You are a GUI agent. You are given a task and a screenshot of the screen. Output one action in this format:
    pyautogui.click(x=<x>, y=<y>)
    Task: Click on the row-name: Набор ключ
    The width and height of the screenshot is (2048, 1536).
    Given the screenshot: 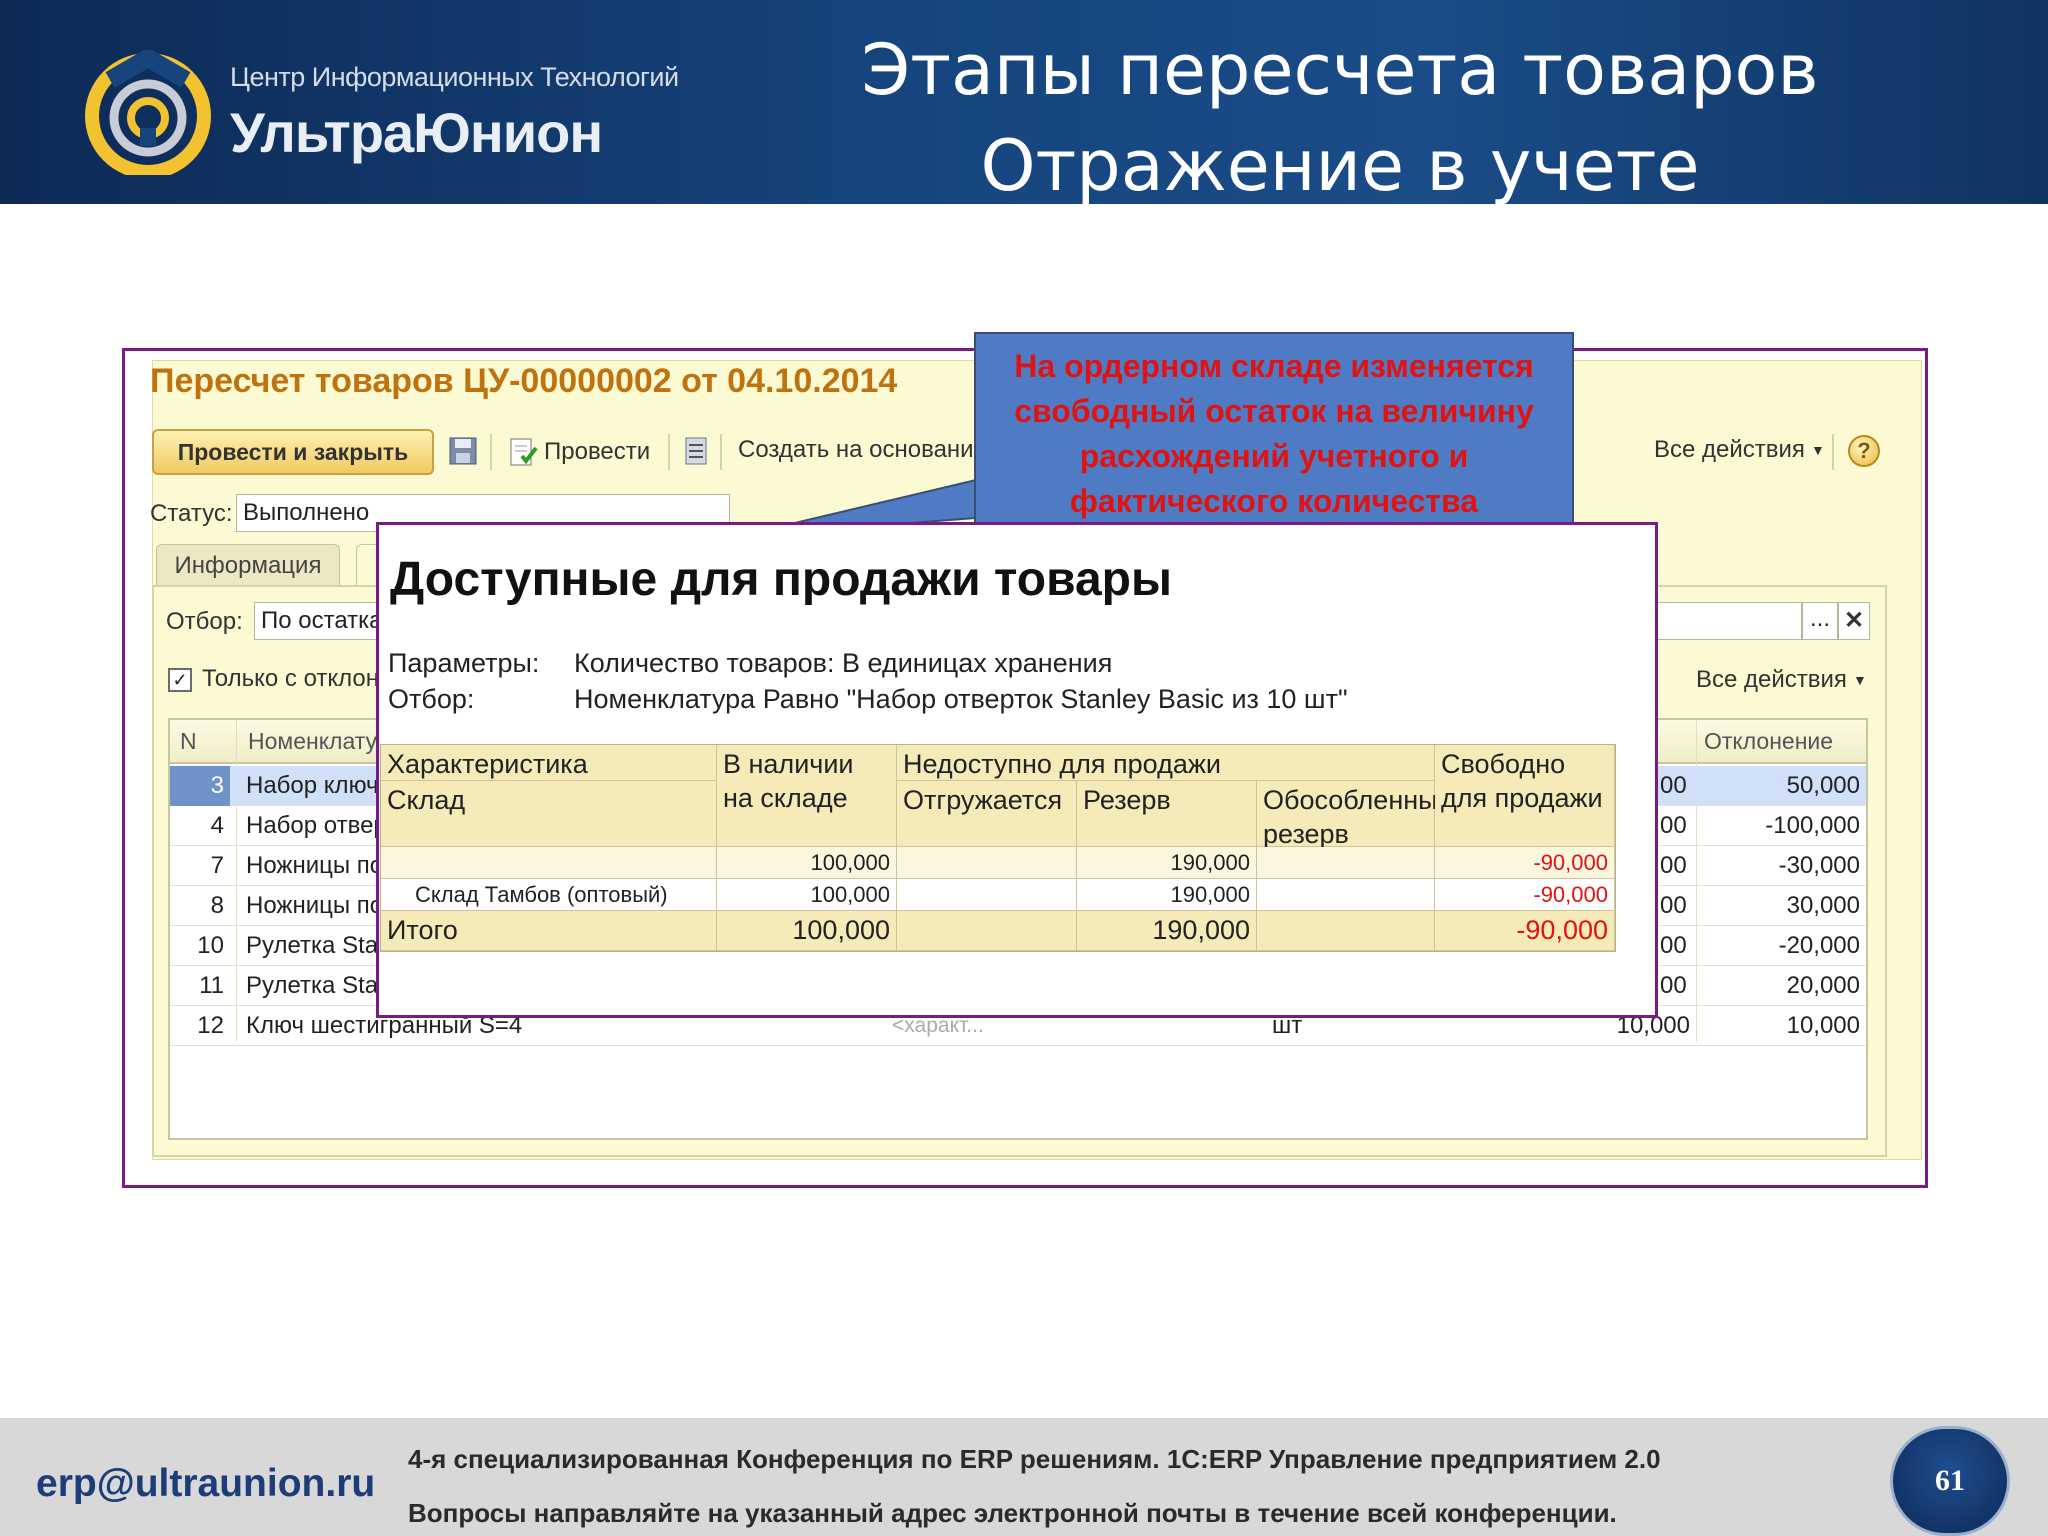 What is the action you would take?
    pyautogui.click(x=312, y=785)
    